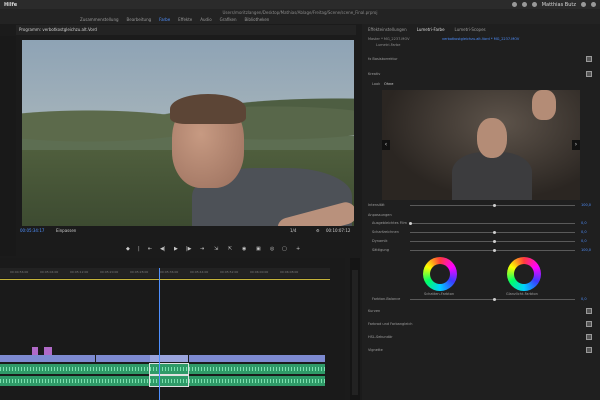 Image resolution: width=600 pixels, height=400 pixels. I want to click on color-wheels-section: Farbrad und Farbangleich, so click(390, 324).